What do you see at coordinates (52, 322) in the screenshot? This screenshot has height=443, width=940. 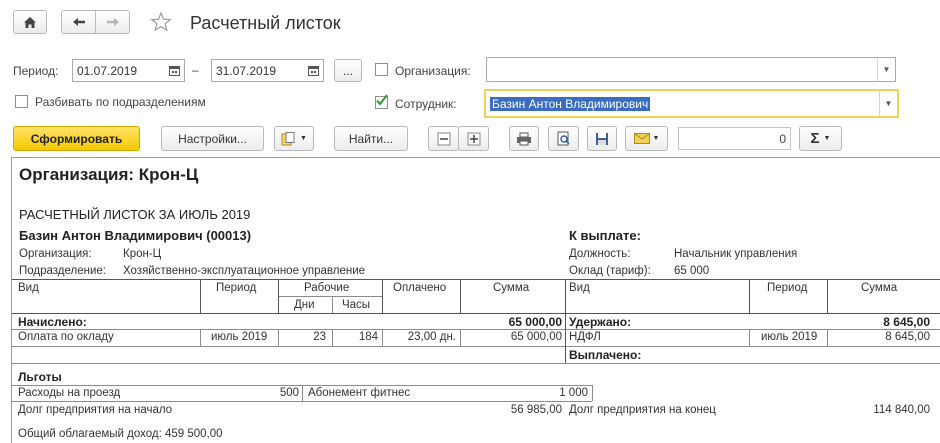 I see `accrued-label: Начислено:` at bounding box center [52, 322].